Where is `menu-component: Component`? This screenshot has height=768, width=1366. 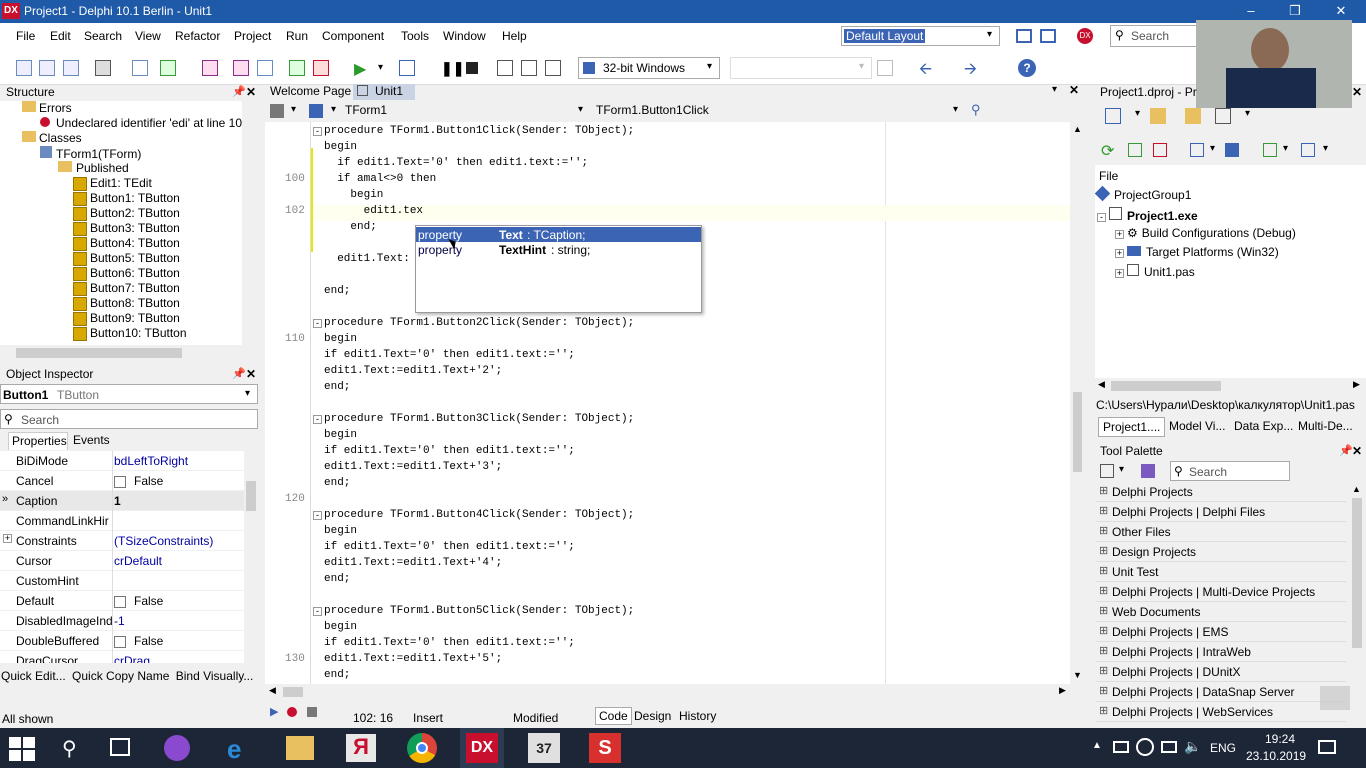 menu-component: Component is located at coordinates (353, 36).